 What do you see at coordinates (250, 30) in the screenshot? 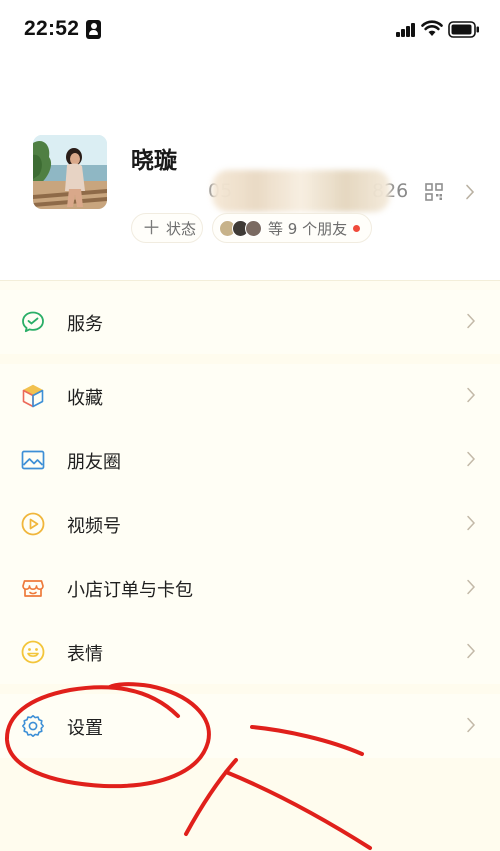
I see `status-bar: 22:52` at bounding box center [250, 30].